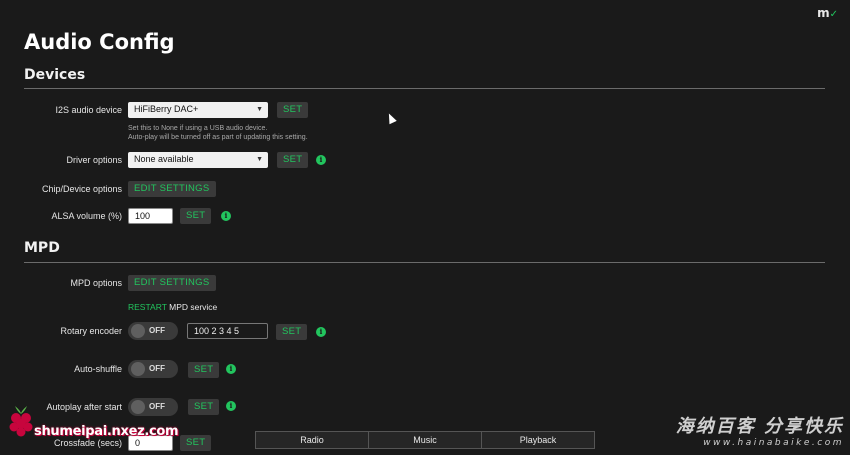 This screenshot has width=850, height=455. I want to click on shuffle-label: Auto-shuffle, so click(98, 369).